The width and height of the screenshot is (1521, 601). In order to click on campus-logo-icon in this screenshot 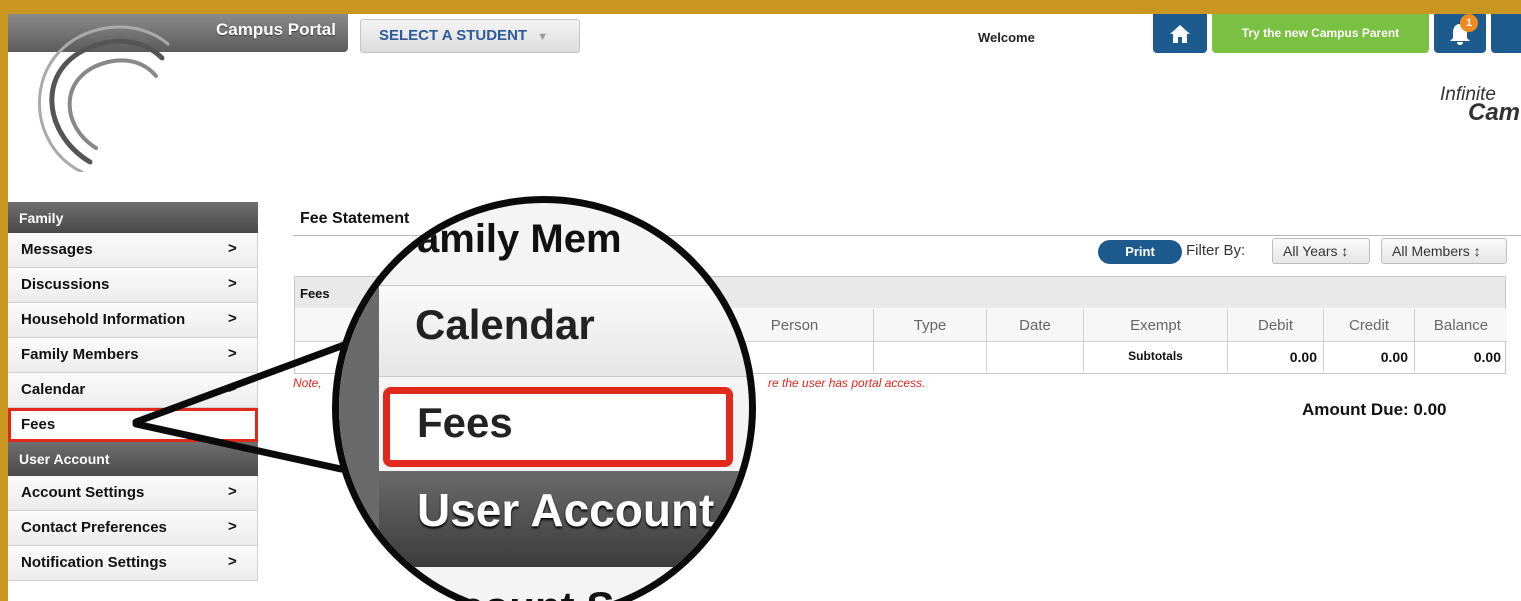, I will do `click(104, 98)`.